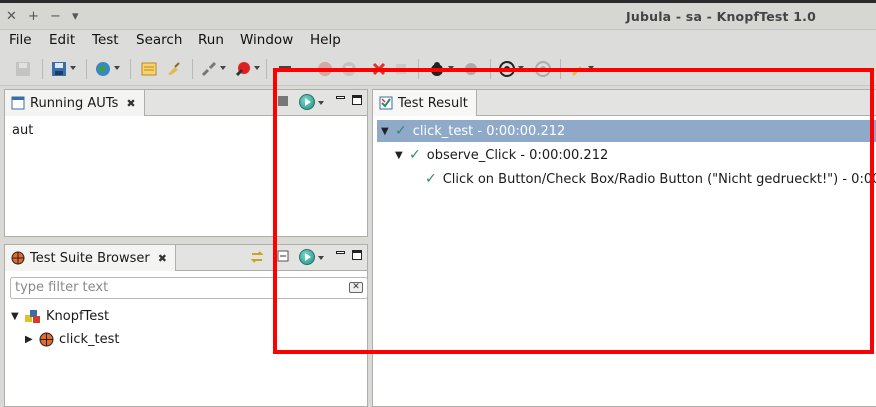 The image size is (876, 407). Describe the element at coordinates (438, 41) in the screenshot. I see `menu-bar: File Edit Test Search Run Window Help` at that location.